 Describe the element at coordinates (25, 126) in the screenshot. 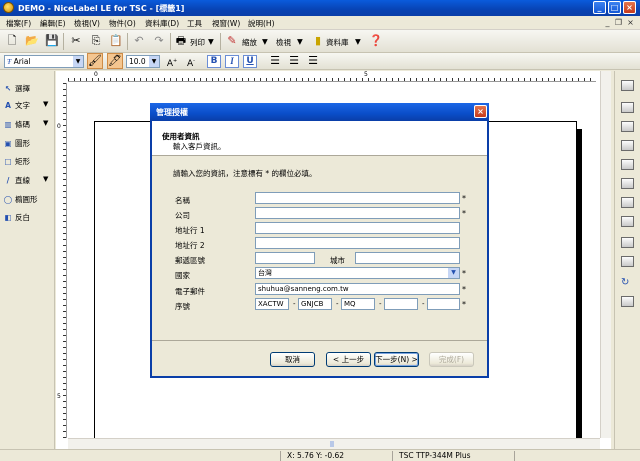

I see `tool-barcode: ▥ 條碼 ▼` at that location.